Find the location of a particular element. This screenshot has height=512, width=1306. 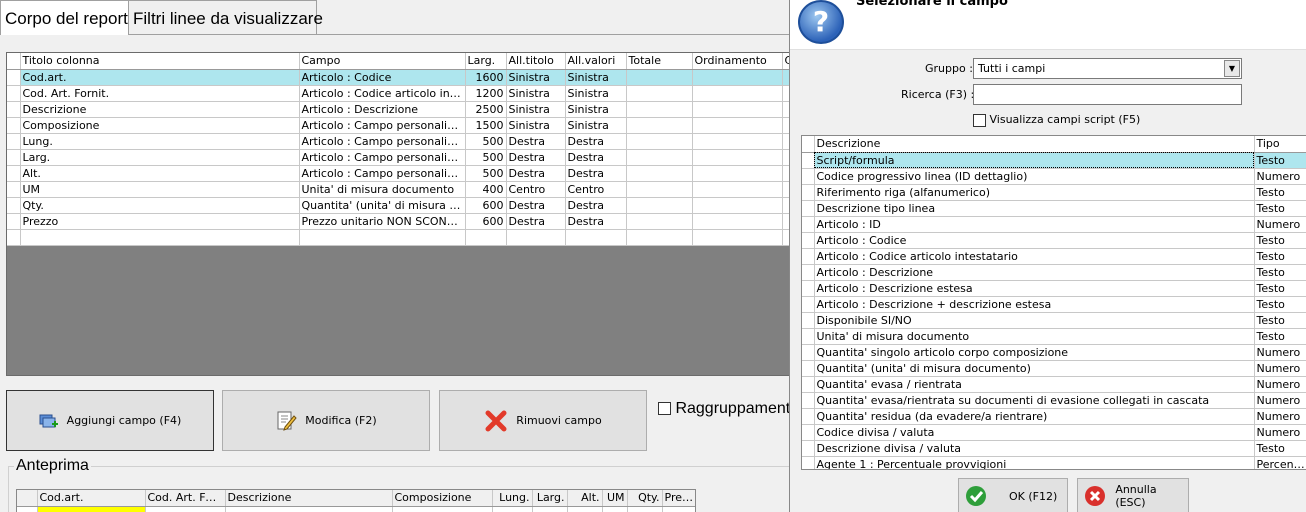

table-cell: Cod. Art. Fornit. is located at coordinates (160, 93).